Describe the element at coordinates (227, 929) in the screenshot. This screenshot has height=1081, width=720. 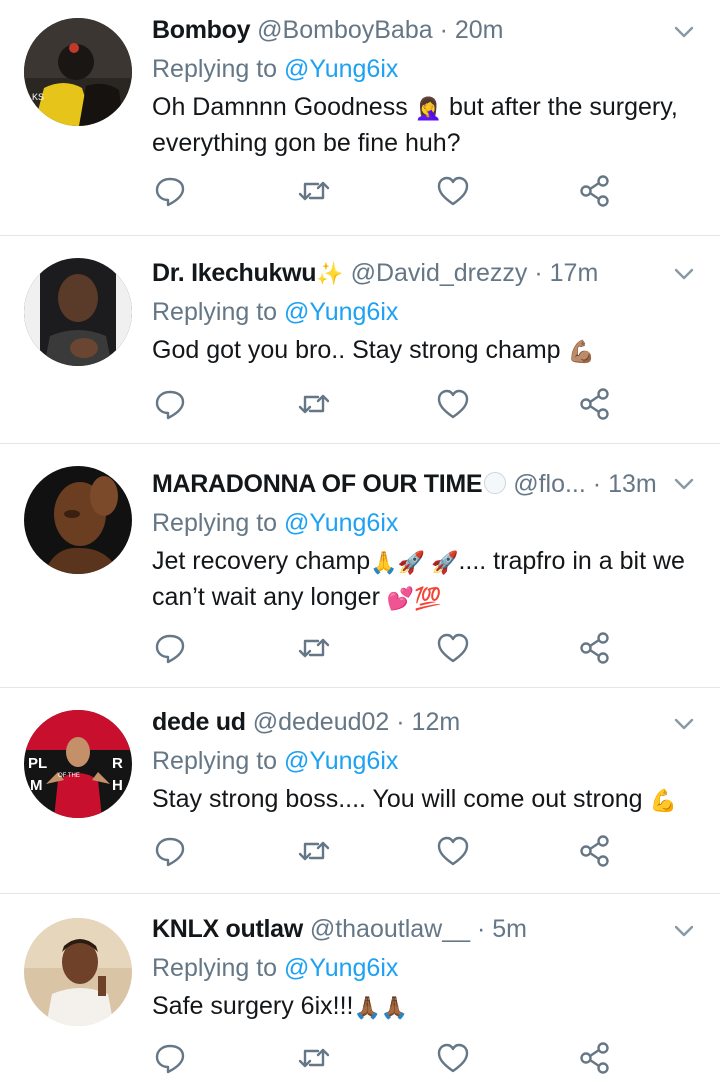
I see `display-name: KNLX outlaw` at that location.